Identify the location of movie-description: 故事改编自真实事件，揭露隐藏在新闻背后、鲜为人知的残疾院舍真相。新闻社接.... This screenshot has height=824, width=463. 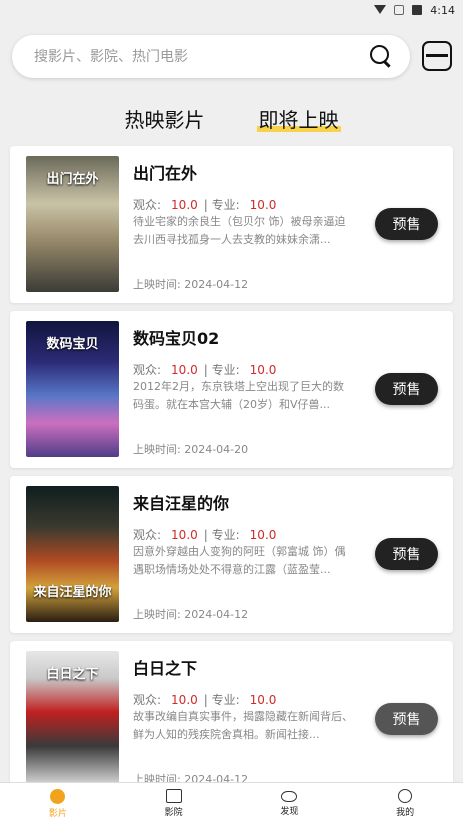
(243, 725).